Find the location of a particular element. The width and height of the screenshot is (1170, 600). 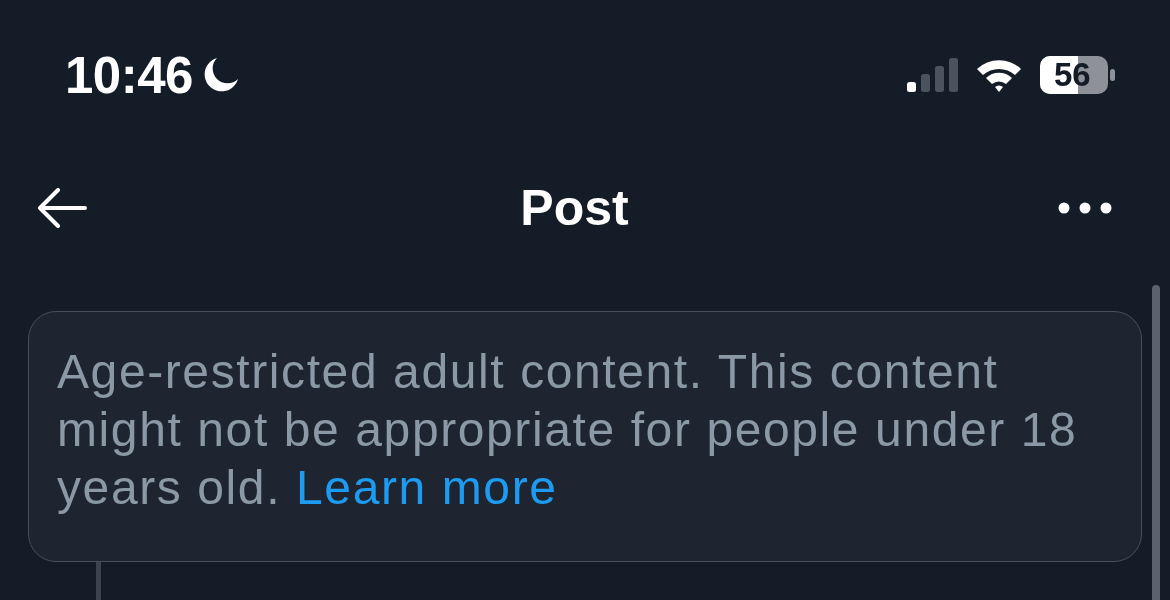

battery-icon is located at coordinates (1077, 75).